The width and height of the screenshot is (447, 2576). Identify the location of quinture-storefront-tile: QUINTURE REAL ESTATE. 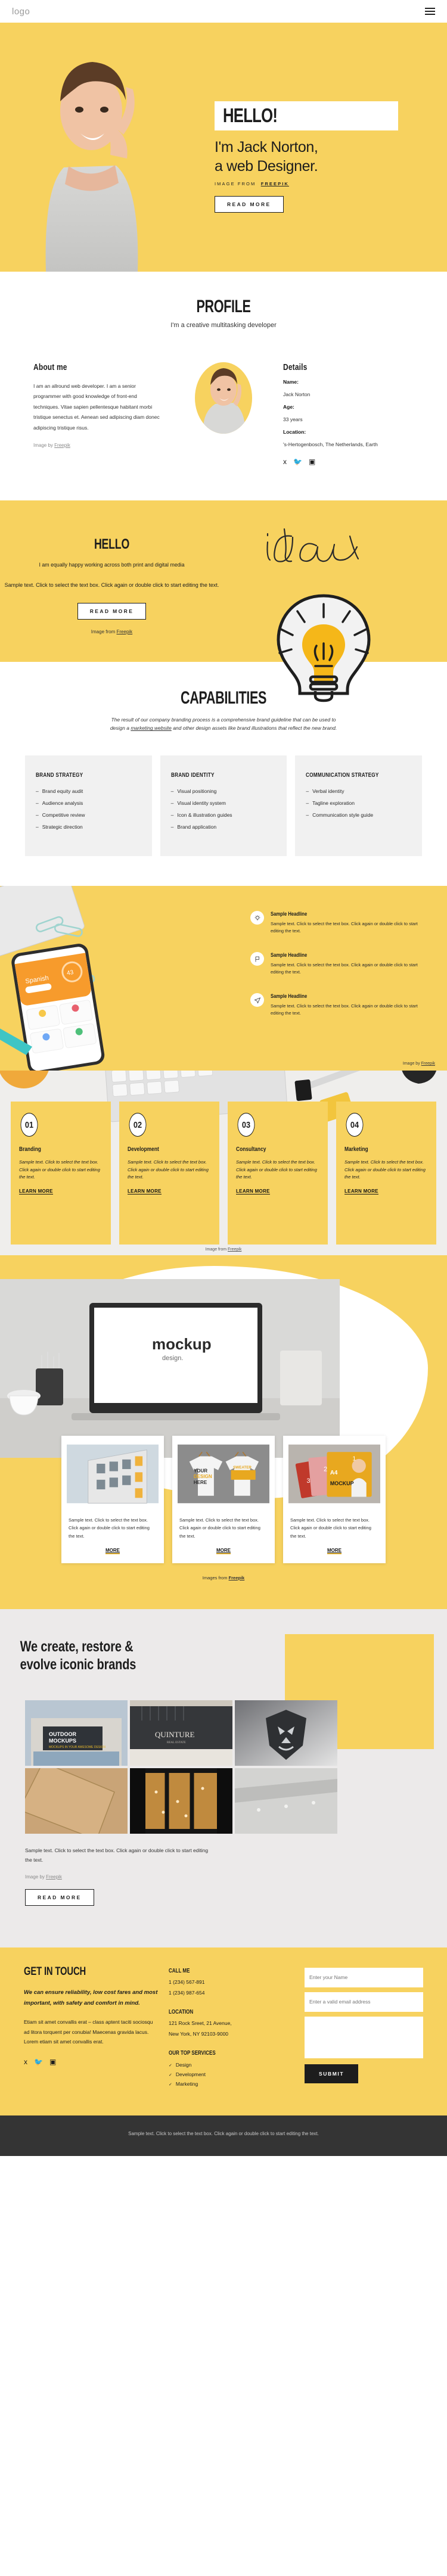
(181, 1733).